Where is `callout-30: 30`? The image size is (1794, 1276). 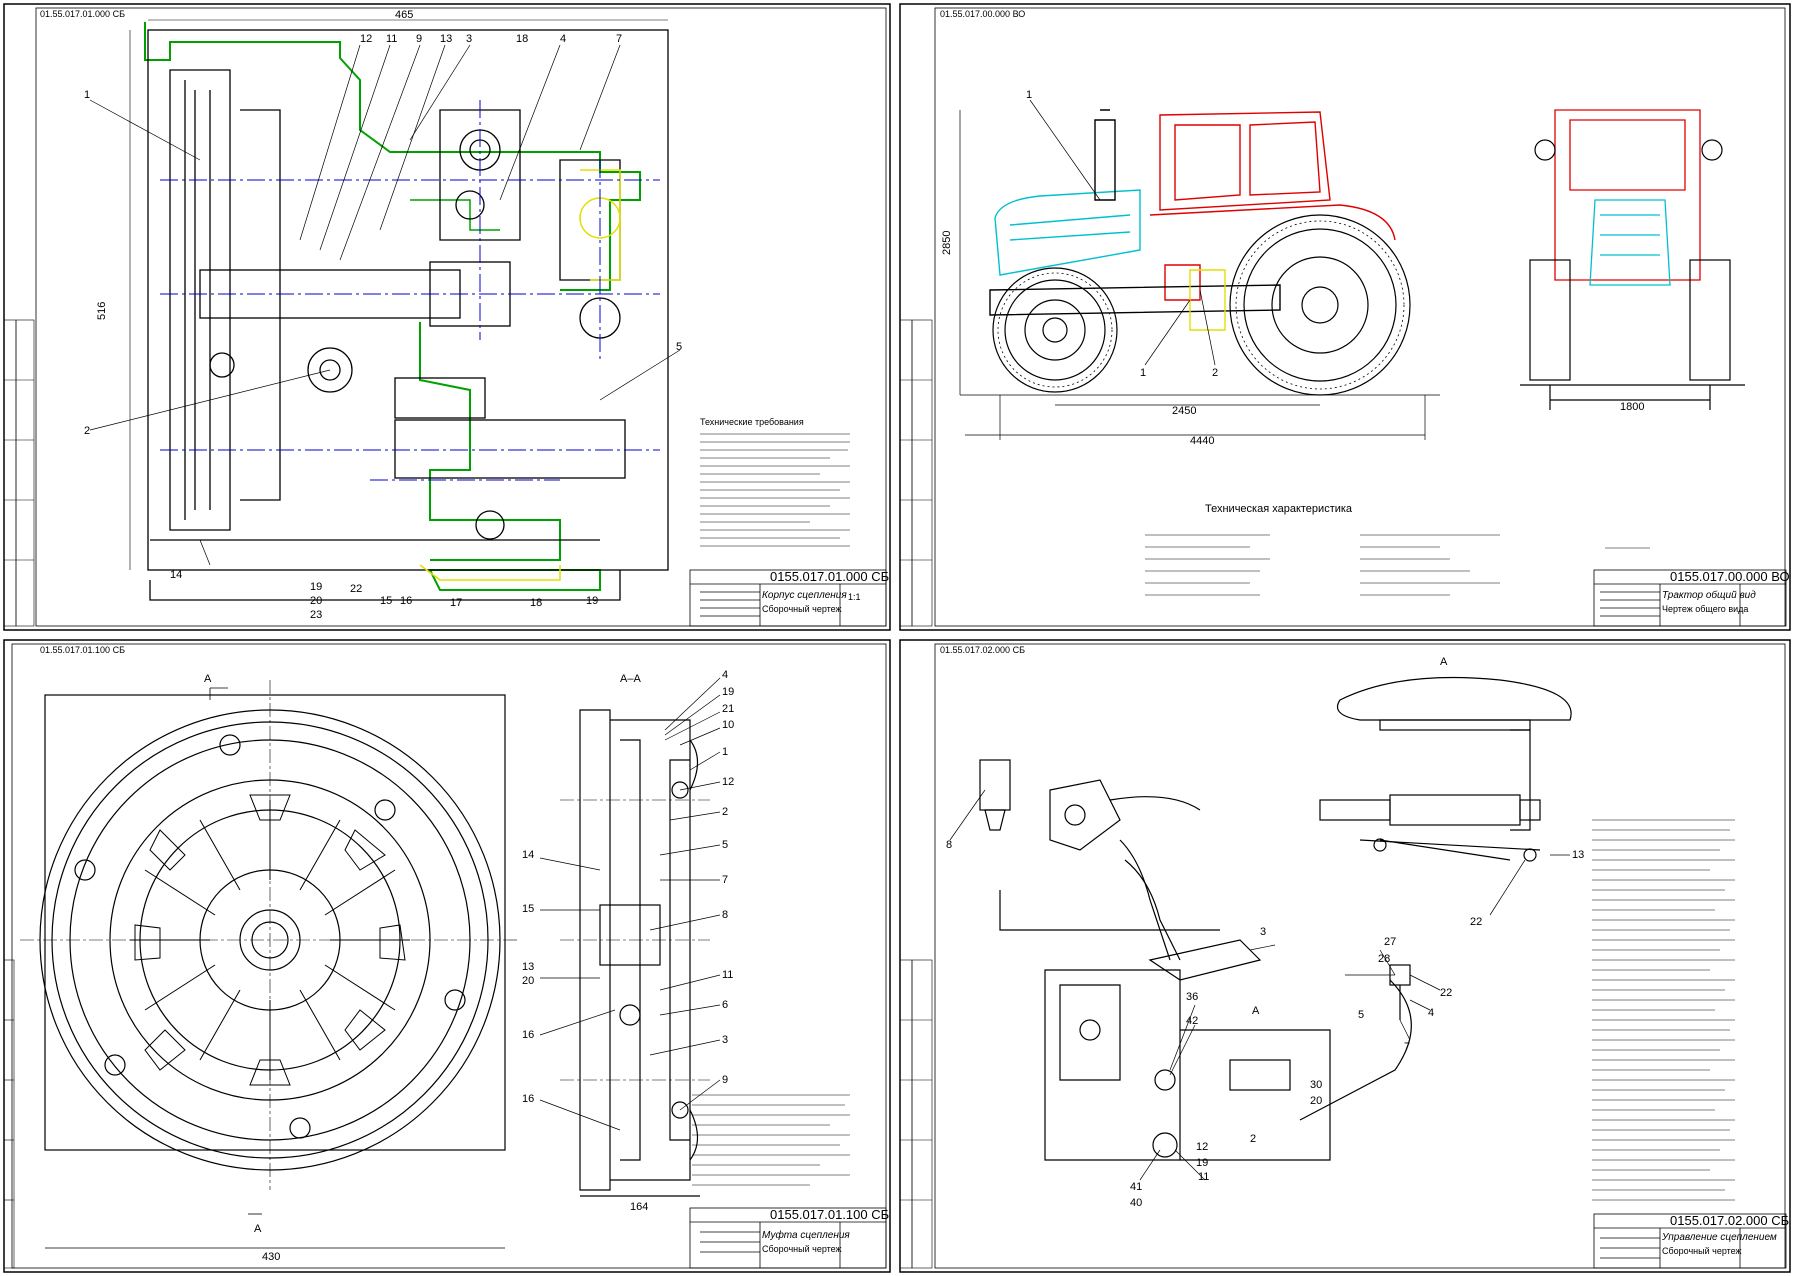
callout-30: 30 is located at coordinates (1316, 1085).